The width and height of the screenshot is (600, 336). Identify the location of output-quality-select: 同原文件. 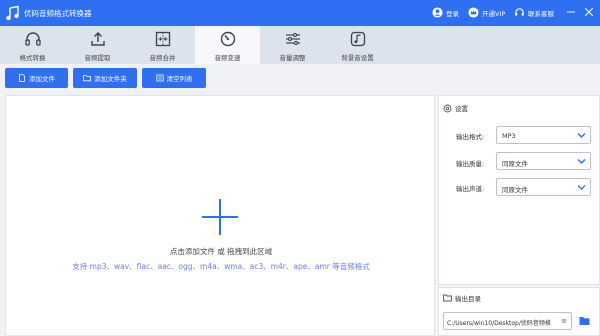
(543, 161).